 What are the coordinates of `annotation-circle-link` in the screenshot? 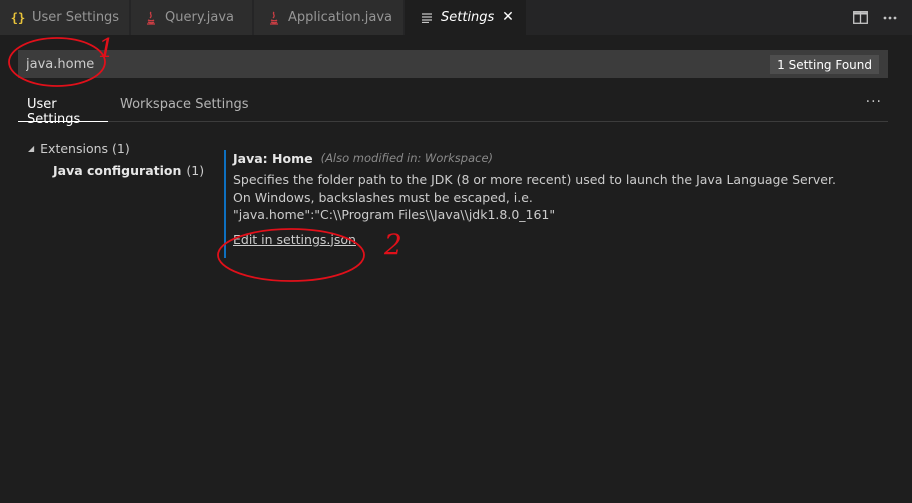 It's located at (291, 255).